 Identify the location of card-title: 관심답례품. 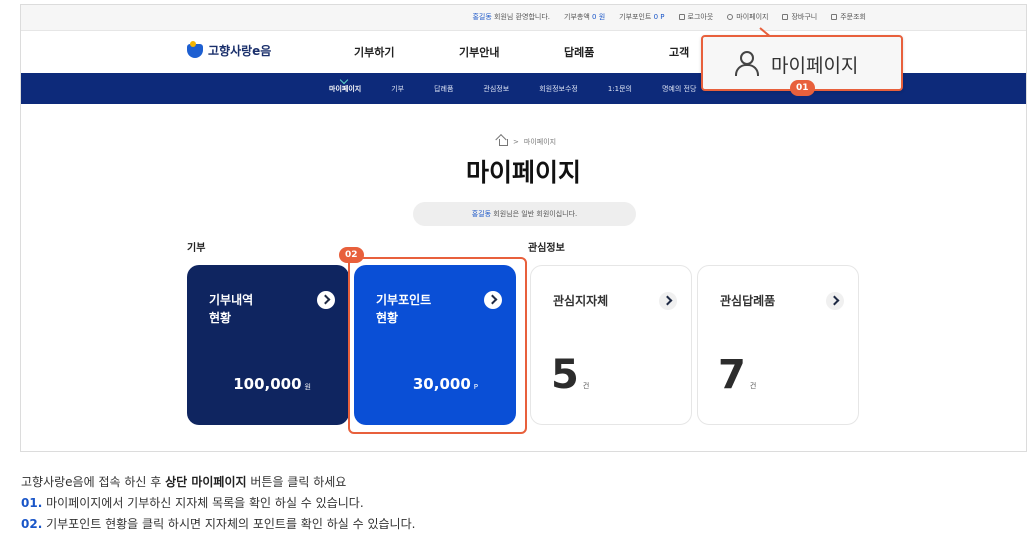
(748, 301).